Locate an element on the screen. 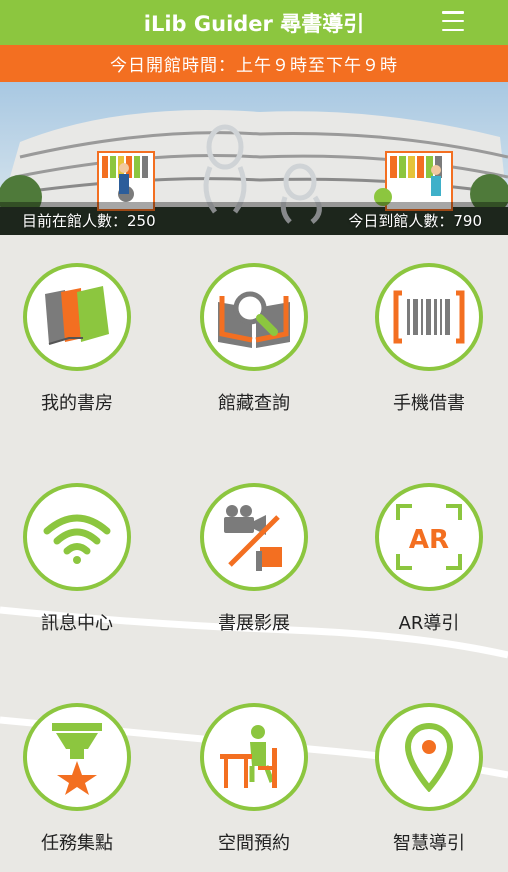 The width and height of the screenshot is (508, 872). app-title: iLib Guider 尋書導引 is located at coordinates (254, 23).